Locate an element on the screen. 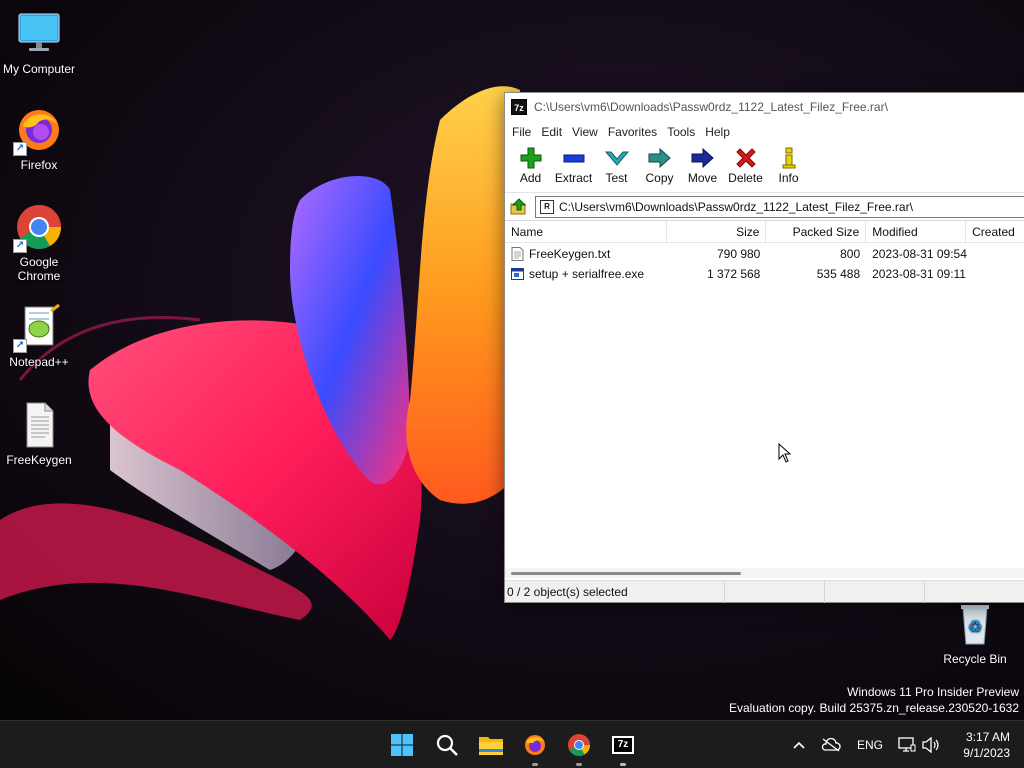  chrome-taskbar-button is located at coordinates (579, 747).